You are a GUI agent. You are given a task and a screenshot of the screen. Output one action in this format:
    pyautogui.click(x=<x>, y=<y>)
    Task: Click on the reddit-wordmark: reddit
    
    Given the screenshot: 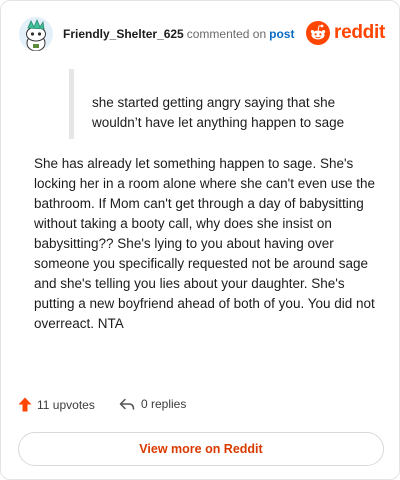 What is the action you would take?
    pyautogui.click(x=359, y=32)
    